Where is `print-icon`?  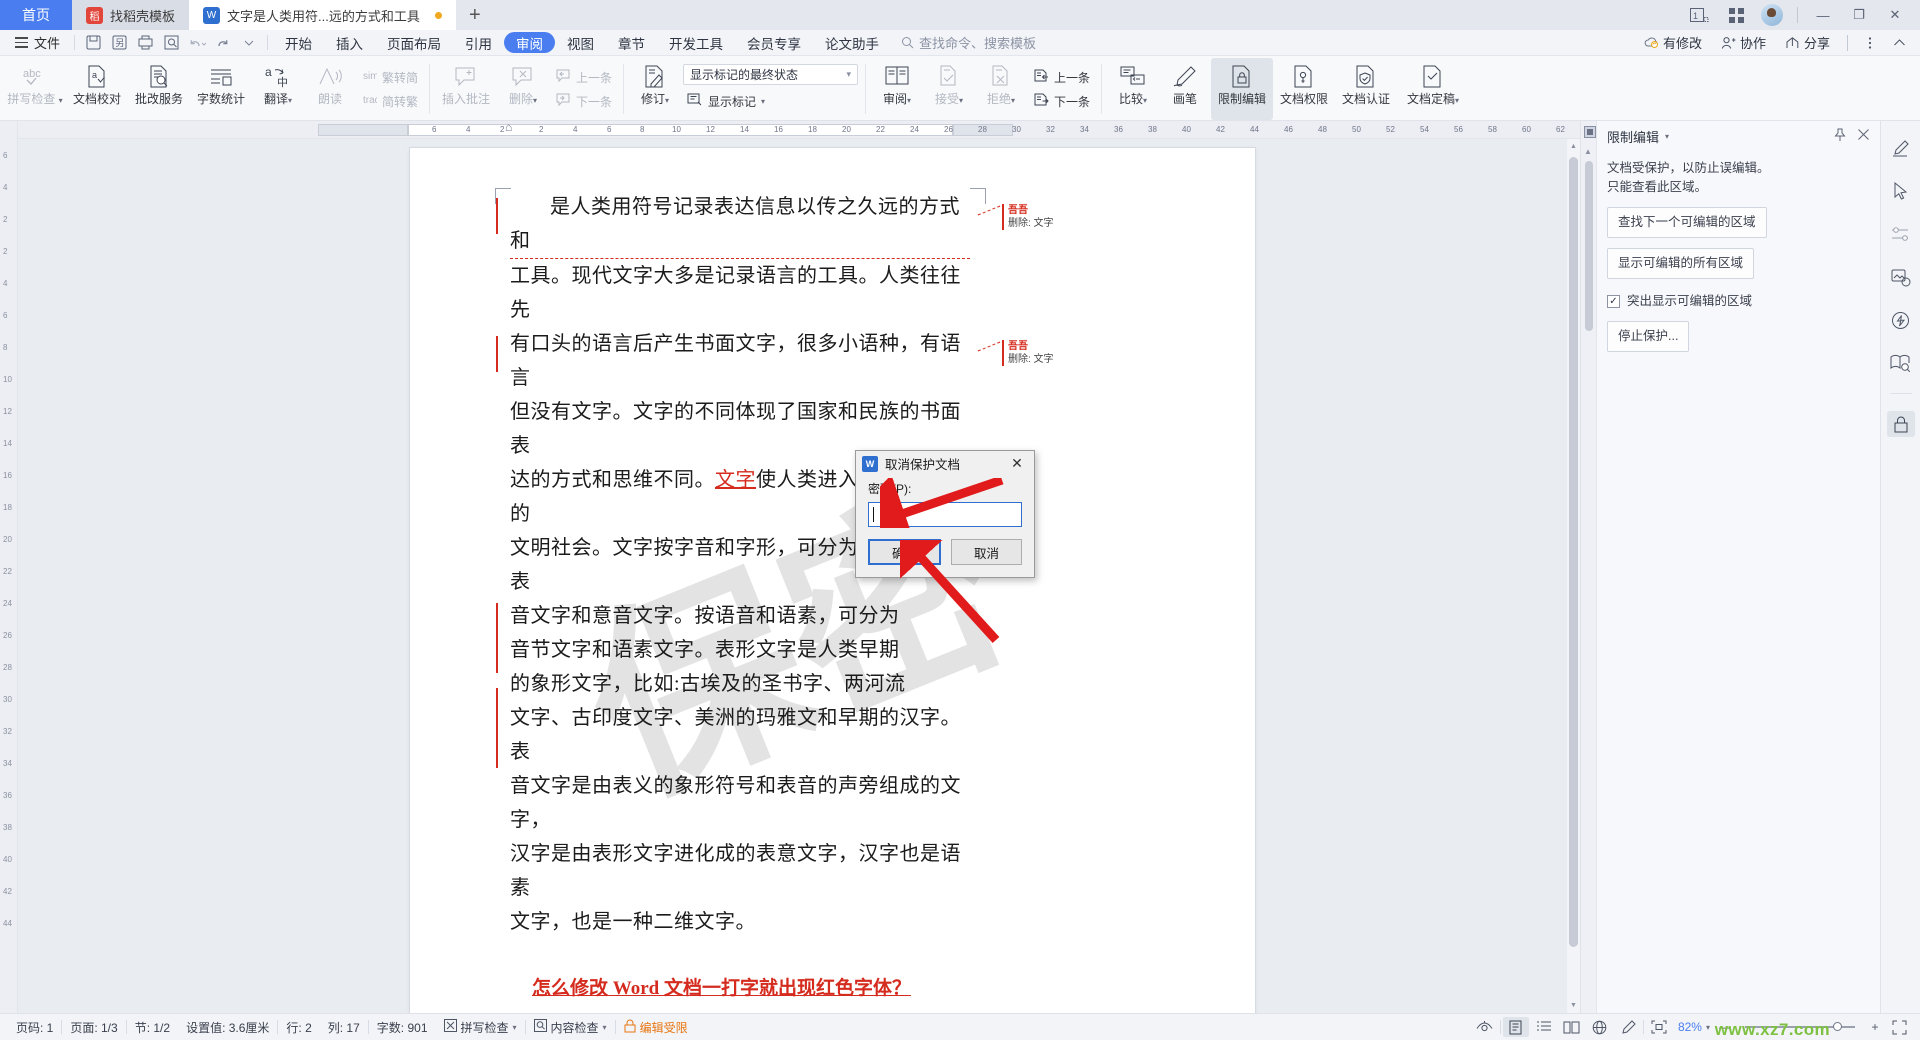 print-icon is located at coordinates (145, 43).